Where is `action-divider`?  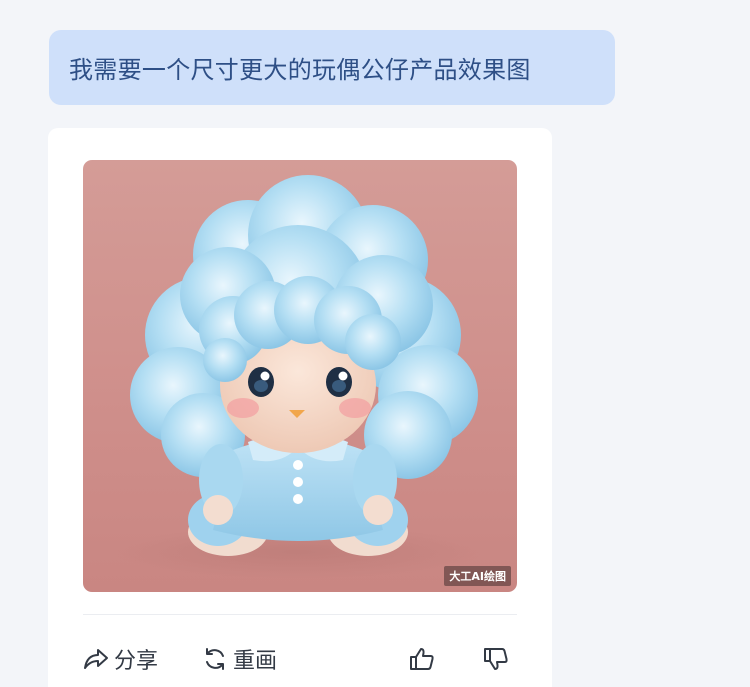
action-divider is located at coordinates (300, 614).